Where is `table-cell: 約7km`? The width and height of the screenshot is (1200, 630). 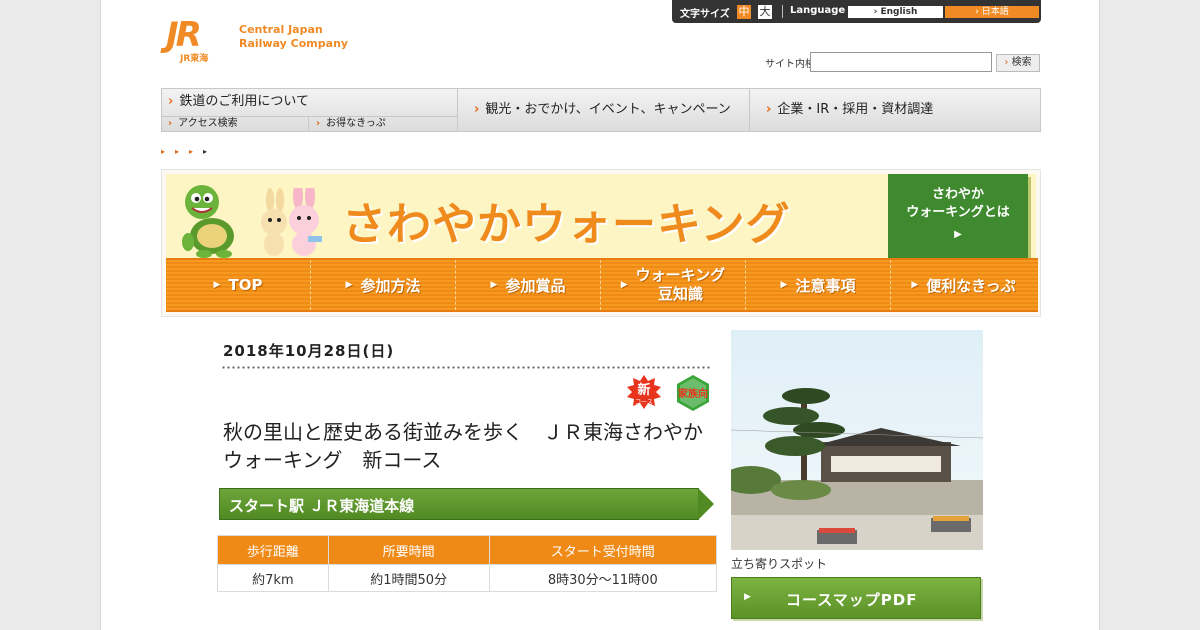
table-cell: 約7km is located at coordinates (273, 578).